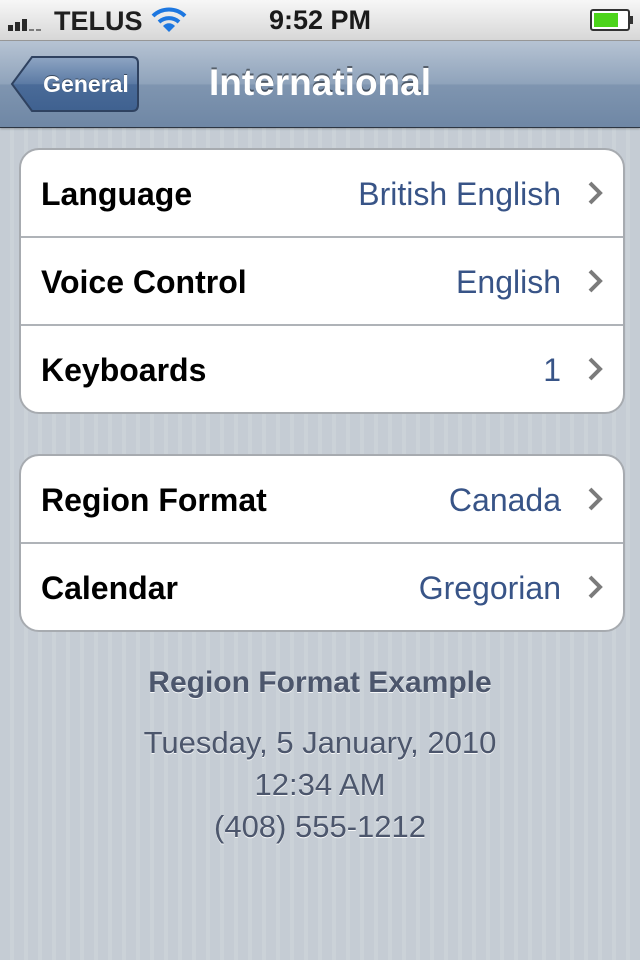 This screenshot has width=640, height=960. What do you see at coordinates (508, 282) in the screenshot?
I see `row-value: English` at bounding box center [508, 282].